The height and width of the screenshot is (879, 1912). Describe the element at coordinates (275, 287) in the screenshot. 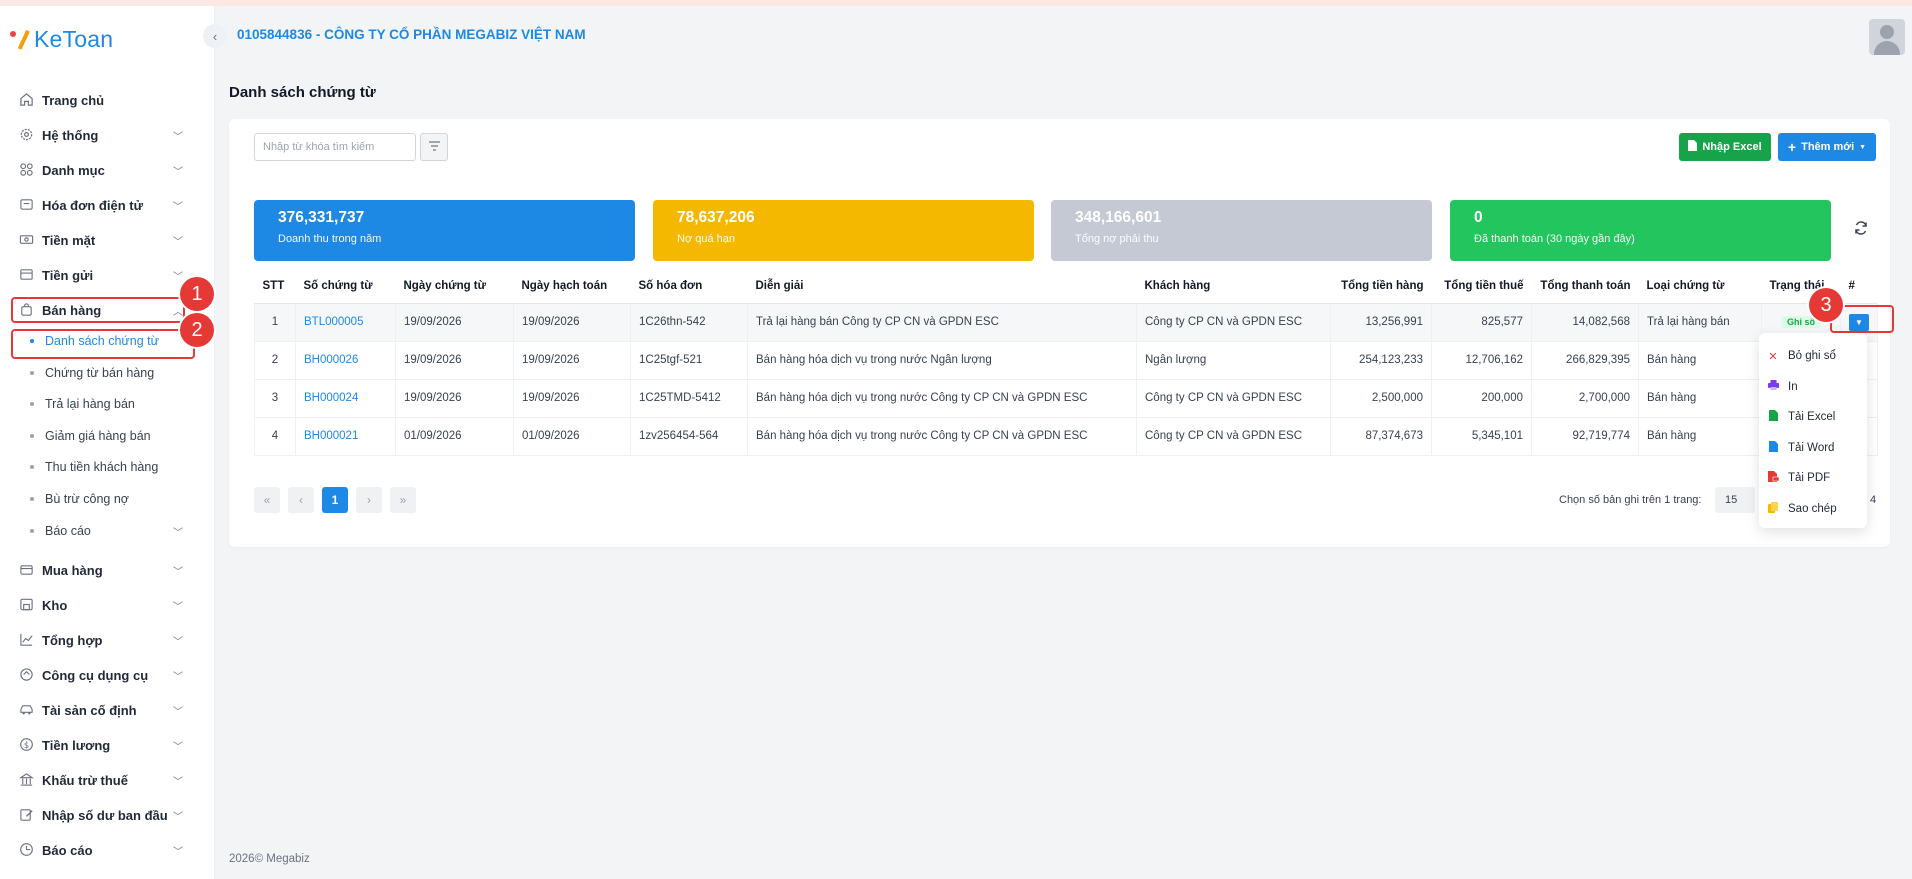

I see `col-stt: STT` at that location.